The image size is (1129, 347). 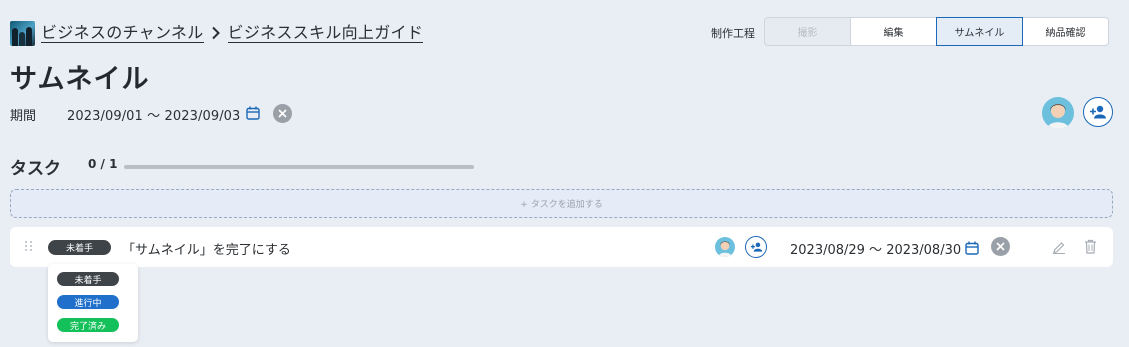 I want to click on status-dropdown-menu: 未着手 進行中 完了済み, so click(x=93, y=303).